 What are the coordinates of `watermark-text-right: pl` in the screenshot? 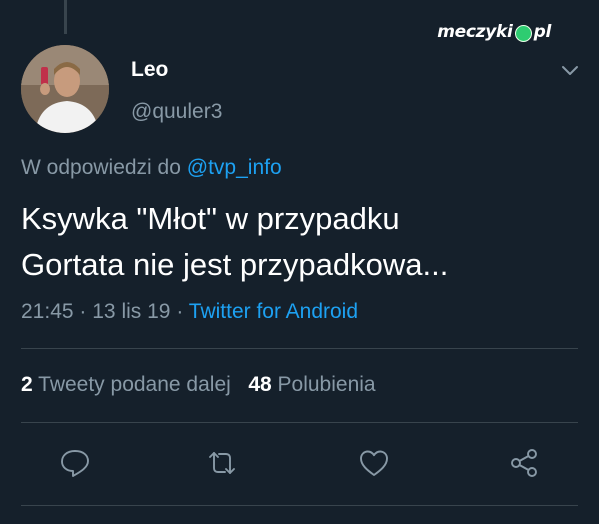 It's located at (542, 32).